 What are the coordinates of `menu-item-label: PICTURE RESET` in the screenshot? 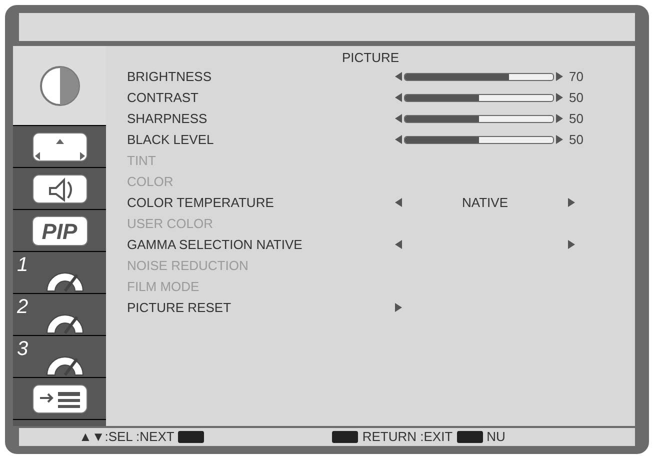 It's located at (250, 308).